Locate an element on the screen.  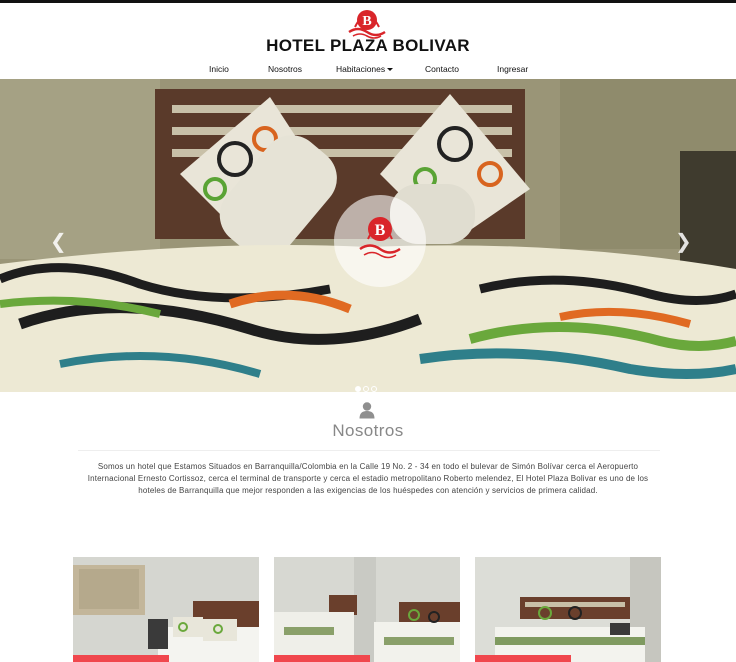
person-icon is located at coordinates (367, 410).